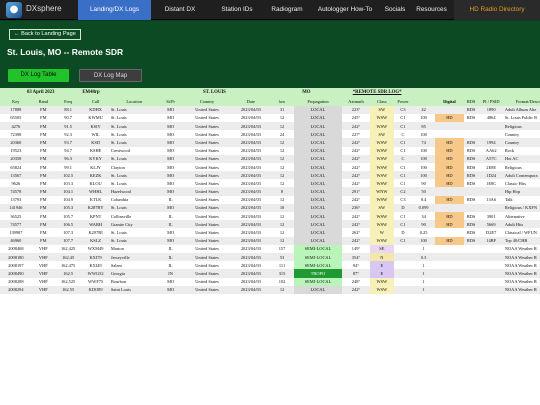  I want to click on table-cell: 227°, so click(356, 134).